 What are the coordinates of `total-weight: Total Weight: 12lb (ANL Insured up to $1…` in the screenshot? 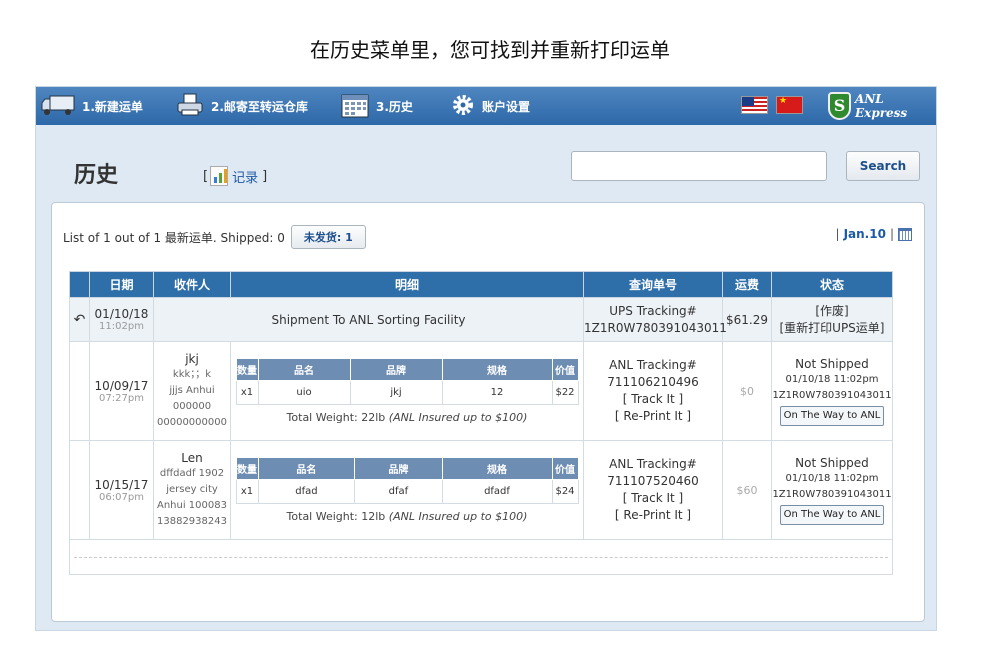 It's located at (407, 516).